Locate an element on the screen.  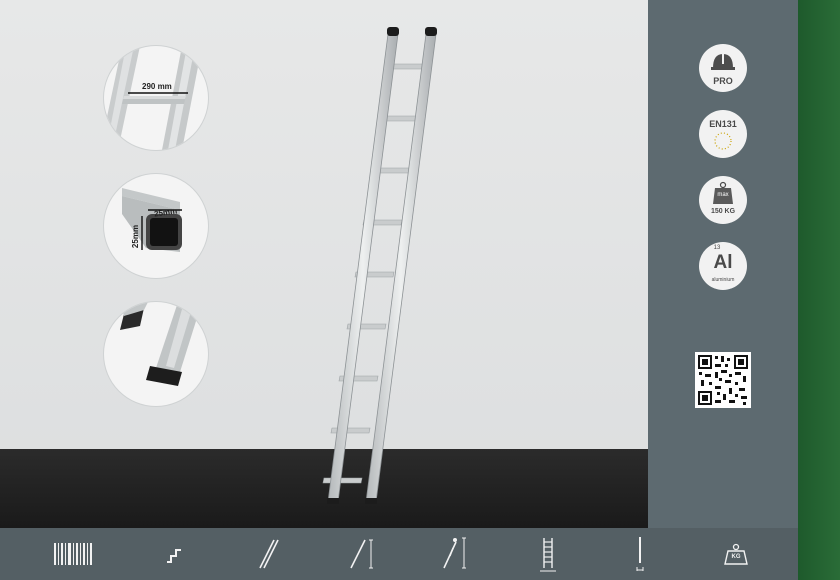
pro-badge: PRO is located at coordinates (723, 68).